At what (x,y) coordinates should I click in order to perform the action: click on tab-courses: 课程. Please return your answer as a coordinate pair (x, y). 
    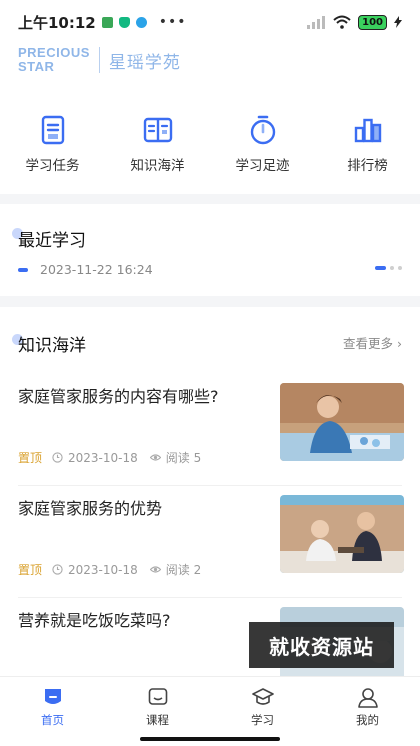
    Looking at the image, I should click on (157, 711).